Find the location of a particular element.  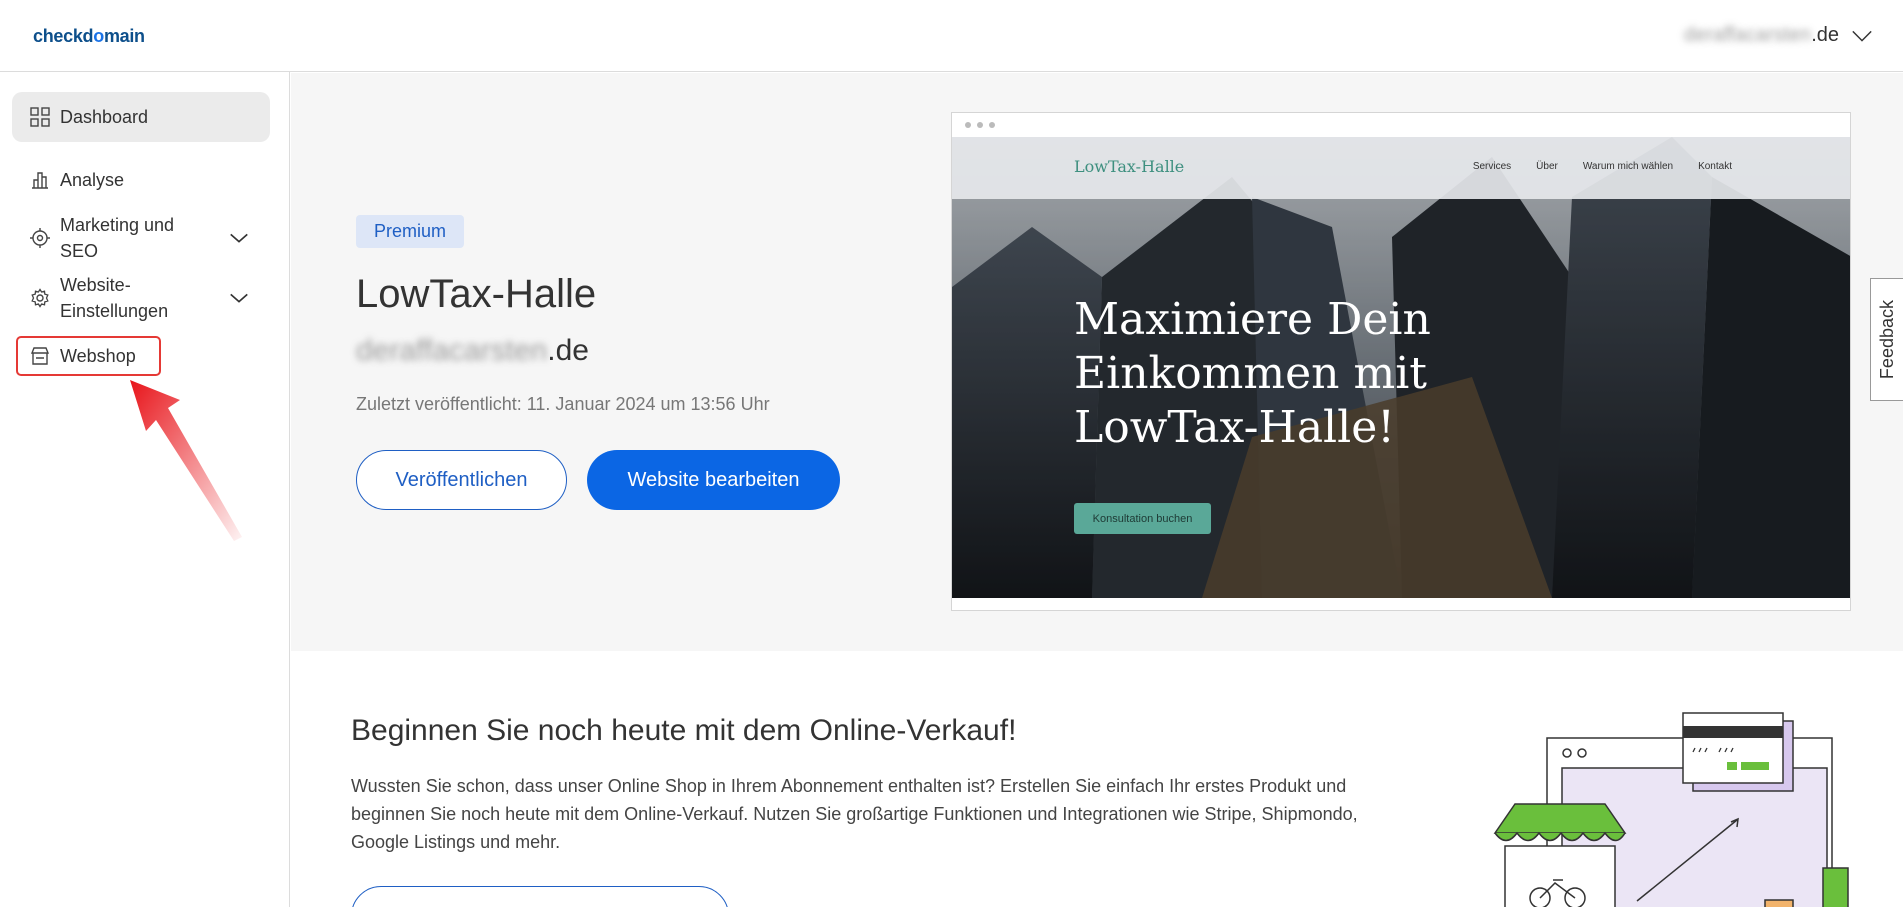

webshop-illustration is located at coordinates (1671, 809).